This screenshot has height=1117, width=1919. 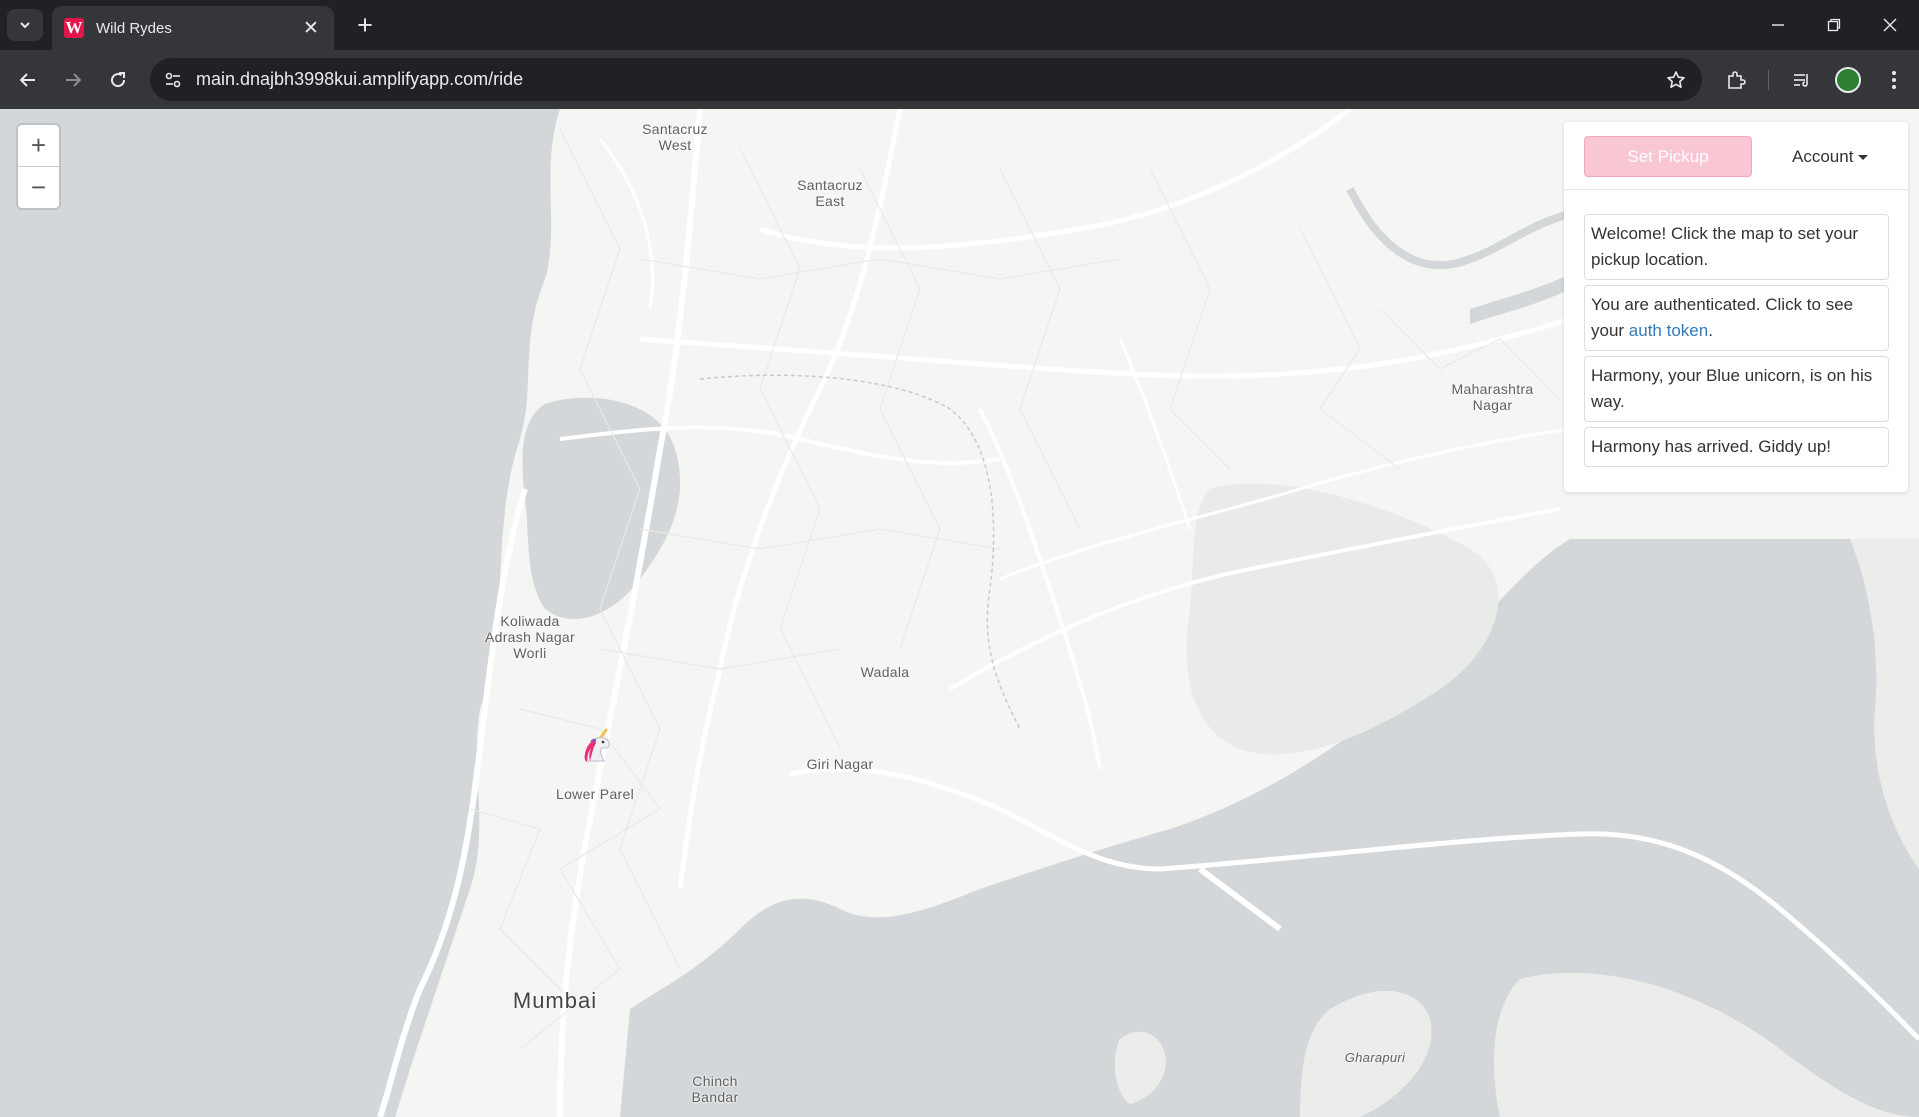 I want to click on avatar, so click(x=1848, y=80).